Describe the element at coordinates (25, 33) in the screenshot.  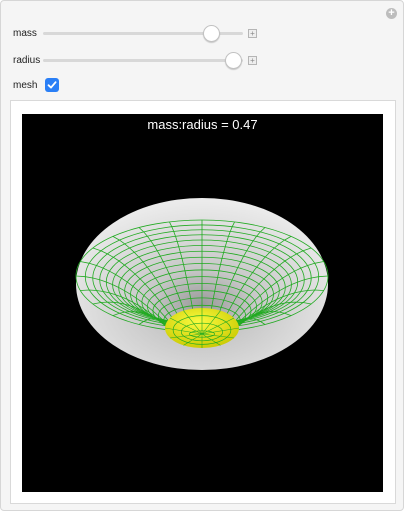
I see `mass-label: mass` at that location.